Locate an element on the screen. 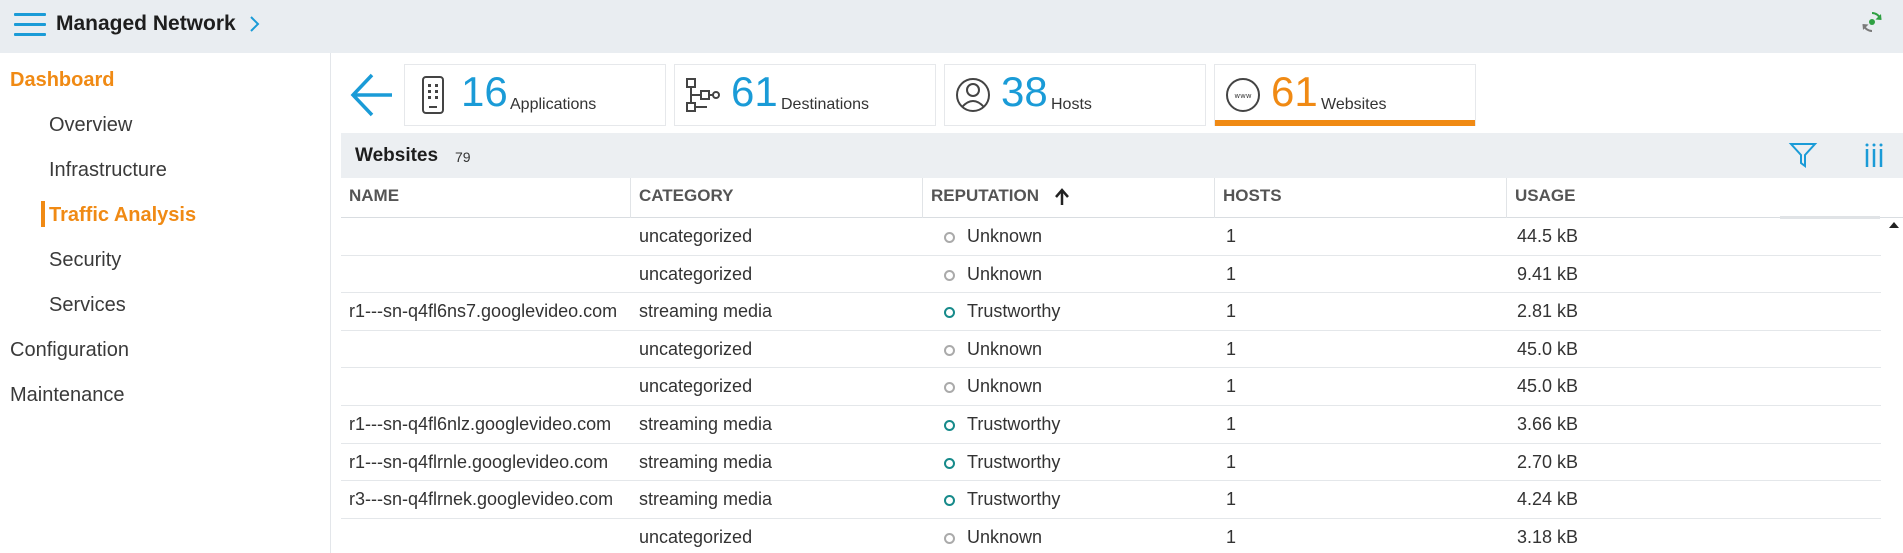  cell-usage: 4.24 kB is located at coordinates (1548, 499).